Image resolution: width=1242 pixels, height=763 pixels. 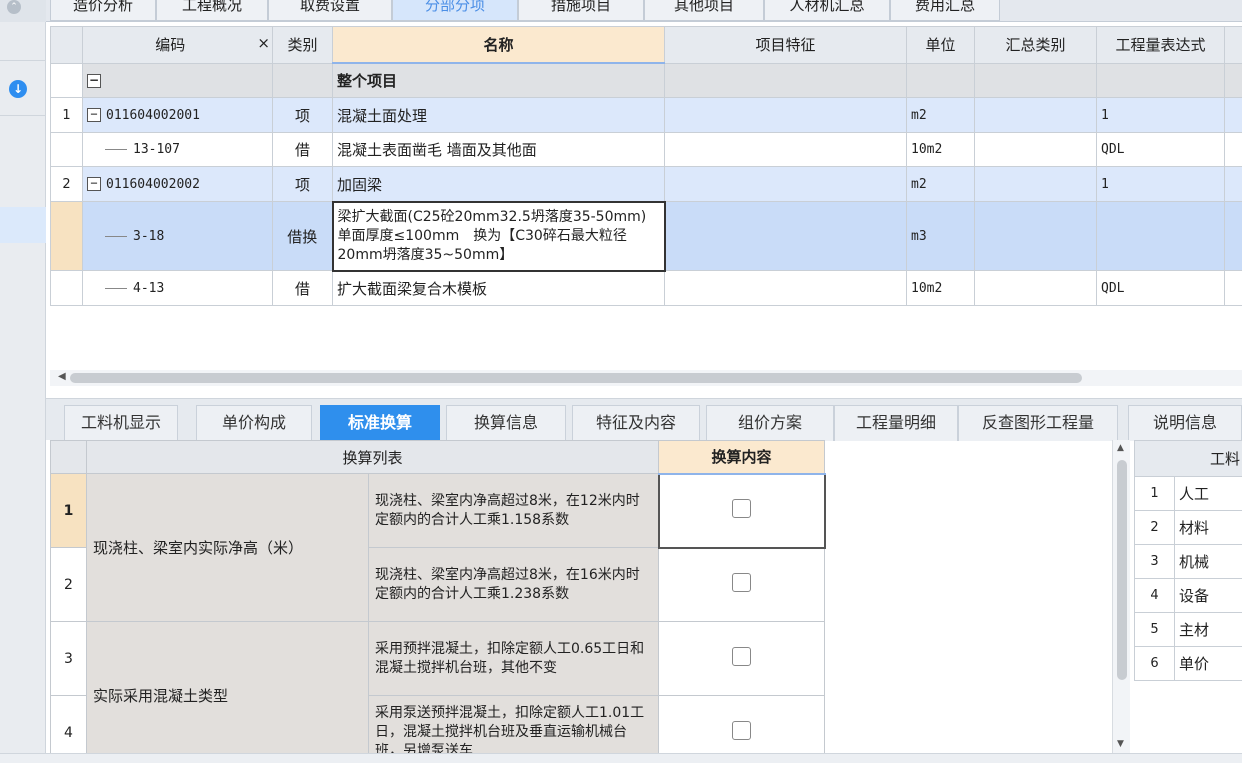 What do you see at coordinates (1188, 561) in the screenshot?
I see `list-item: 3 机械` at bounding box center [1188, 561].